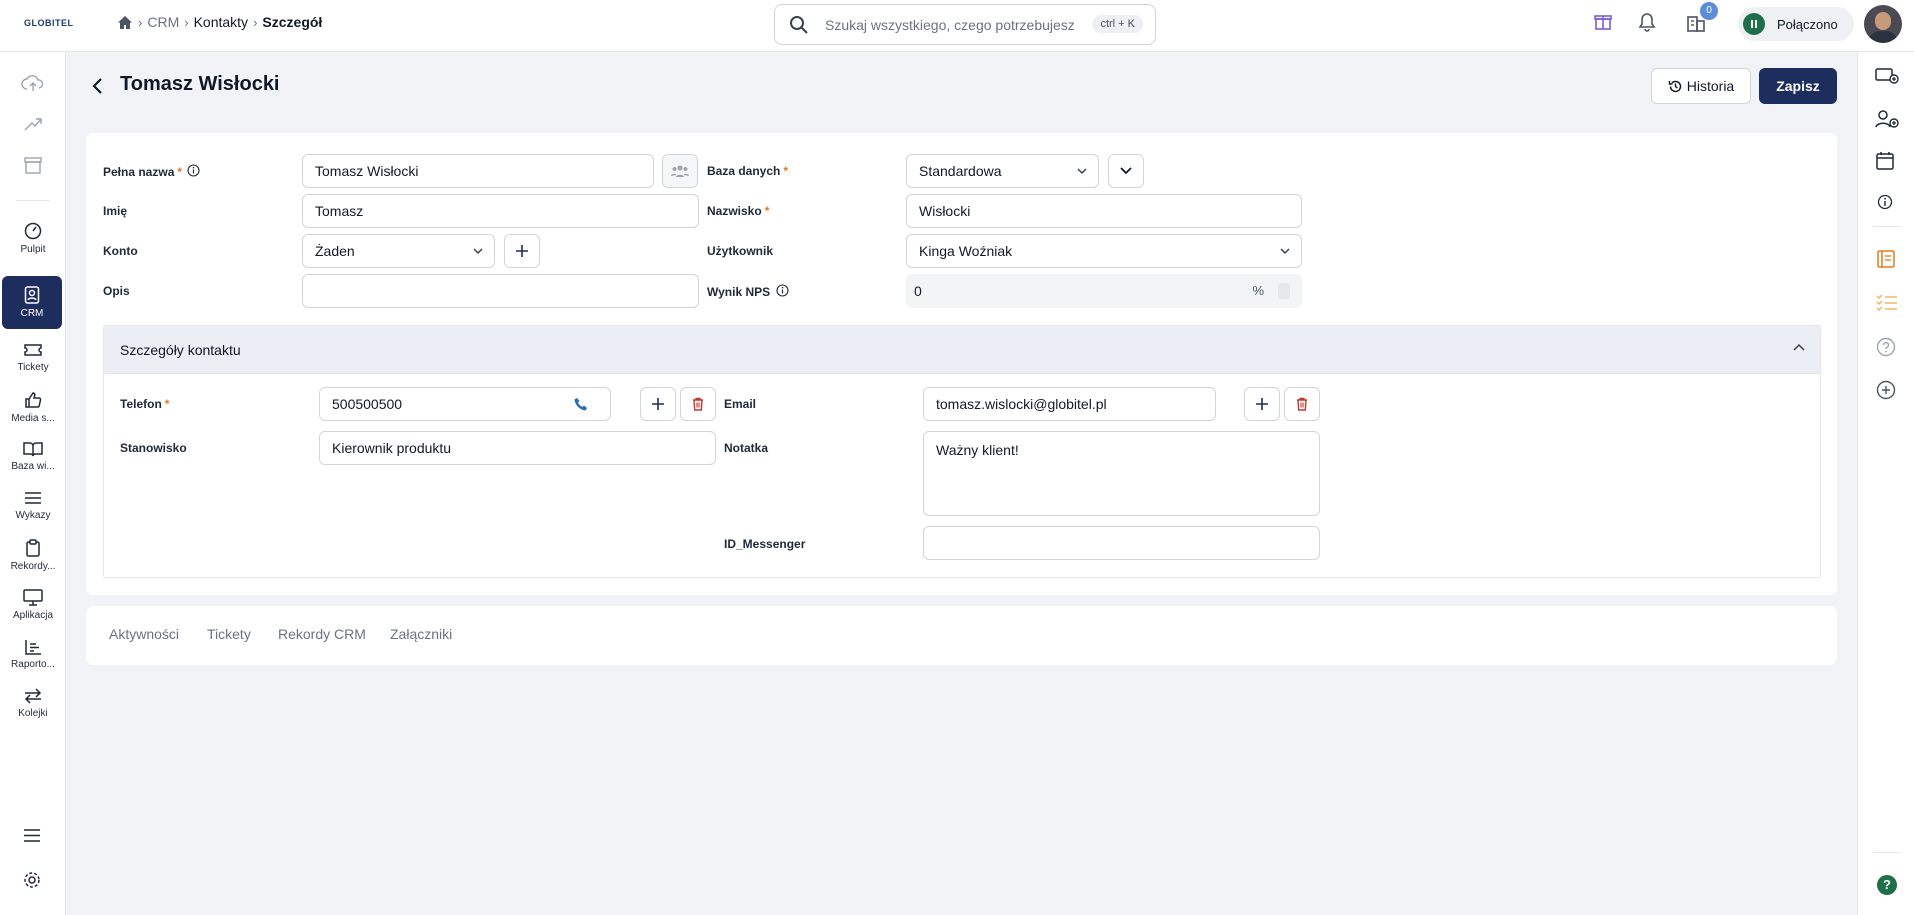  I want to click on notification-badge: 0, so click(1709, 11).